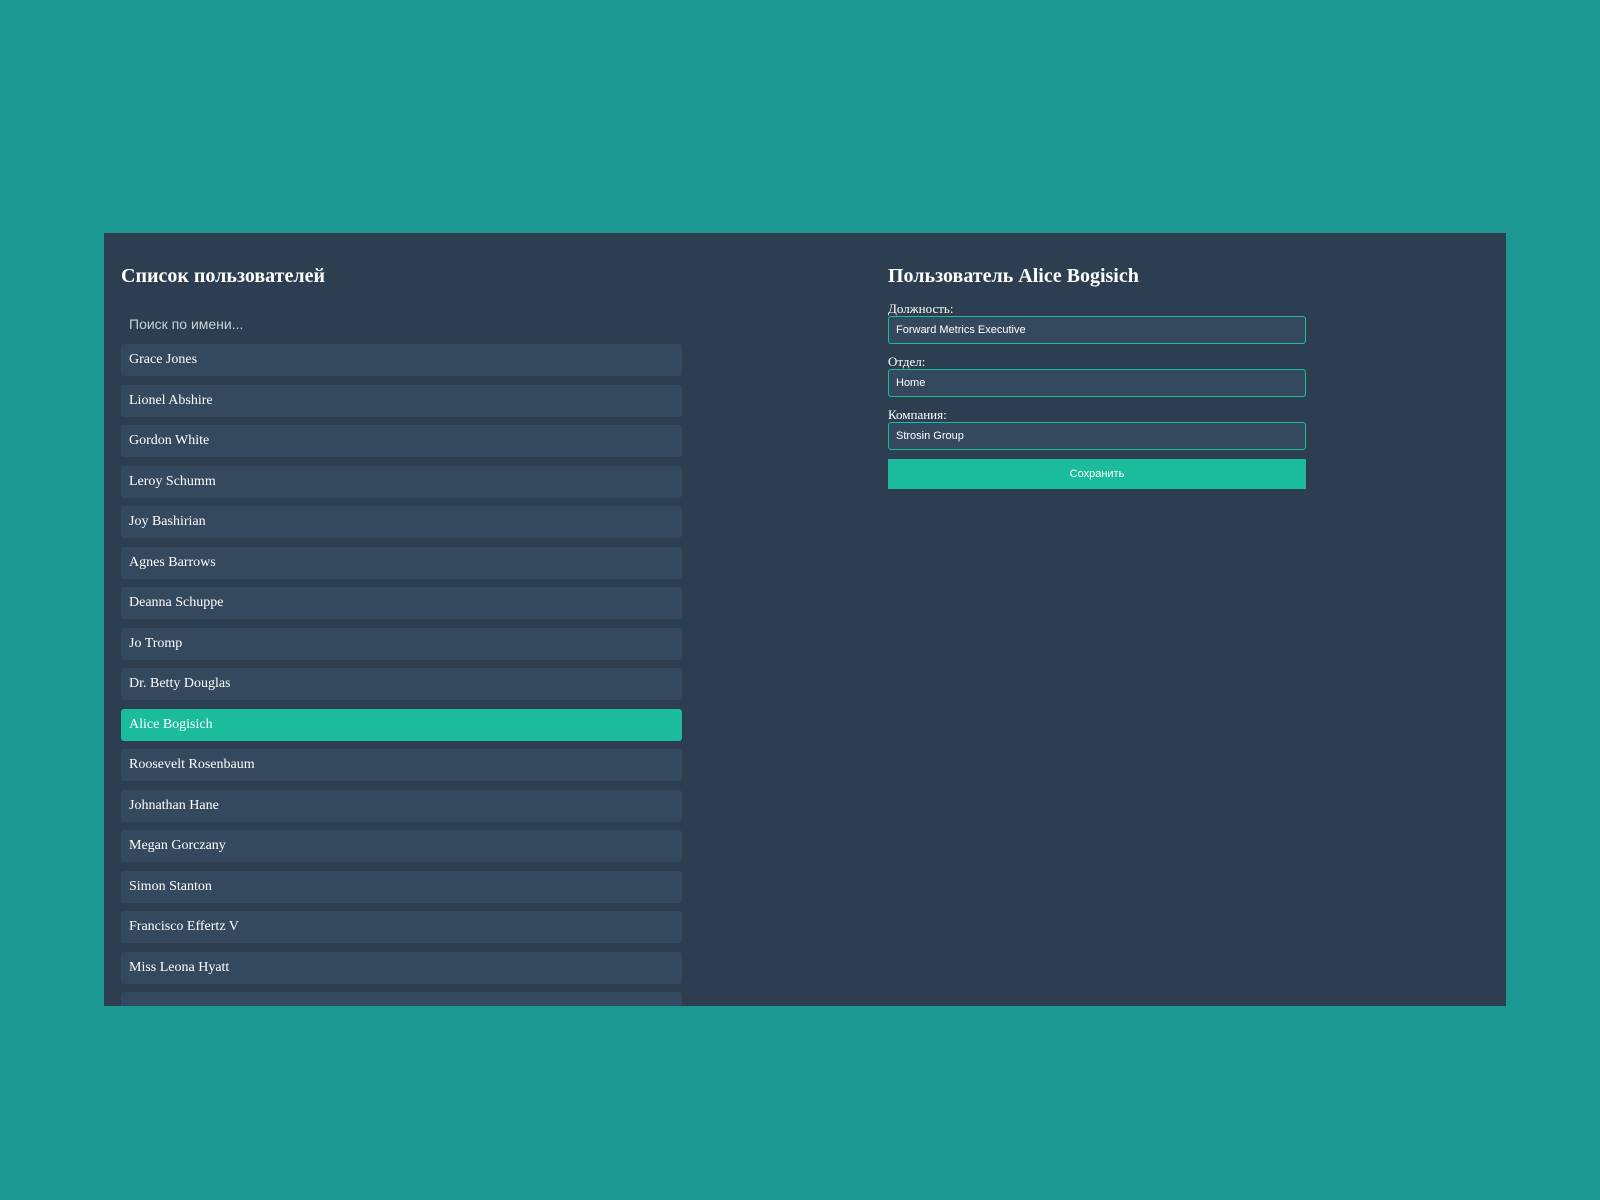  What do you see at coordinates (223, 276) in the screenshot?
I see `user-list-title: Список пользователей` at bounding box center [223, 276].